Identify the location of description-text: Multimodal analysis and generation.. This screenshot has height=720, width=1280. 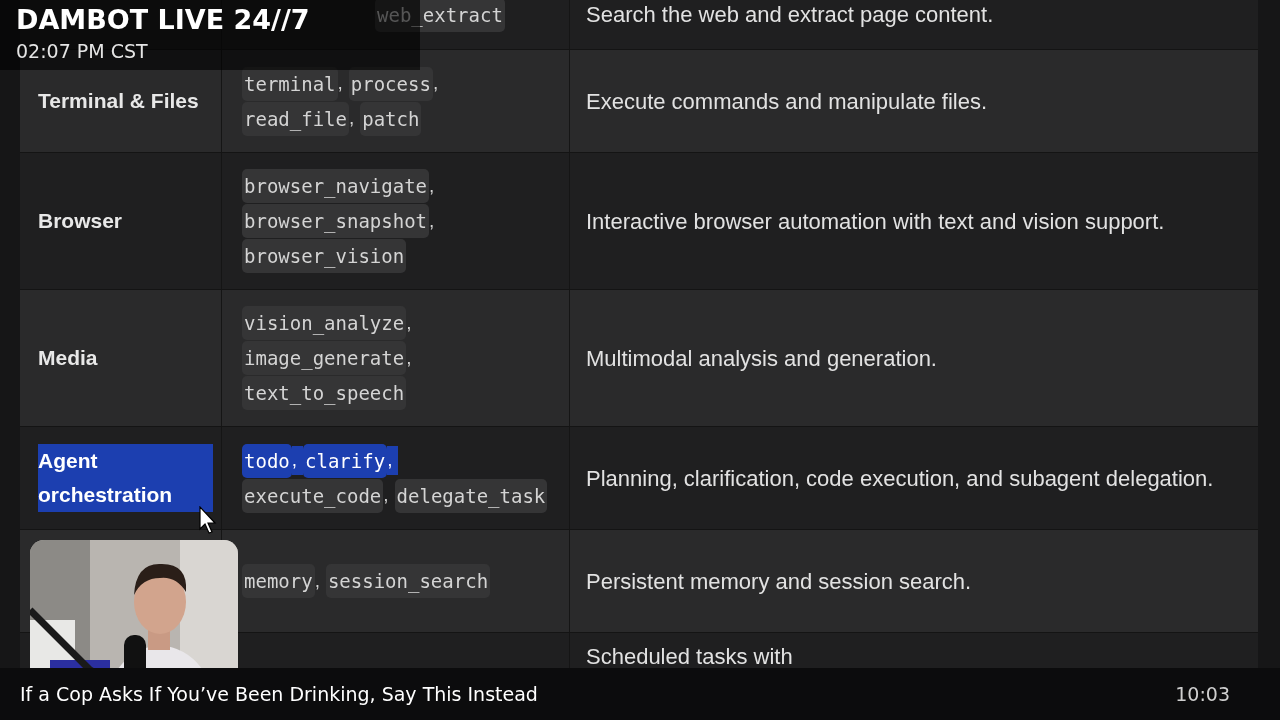
(761, 358).